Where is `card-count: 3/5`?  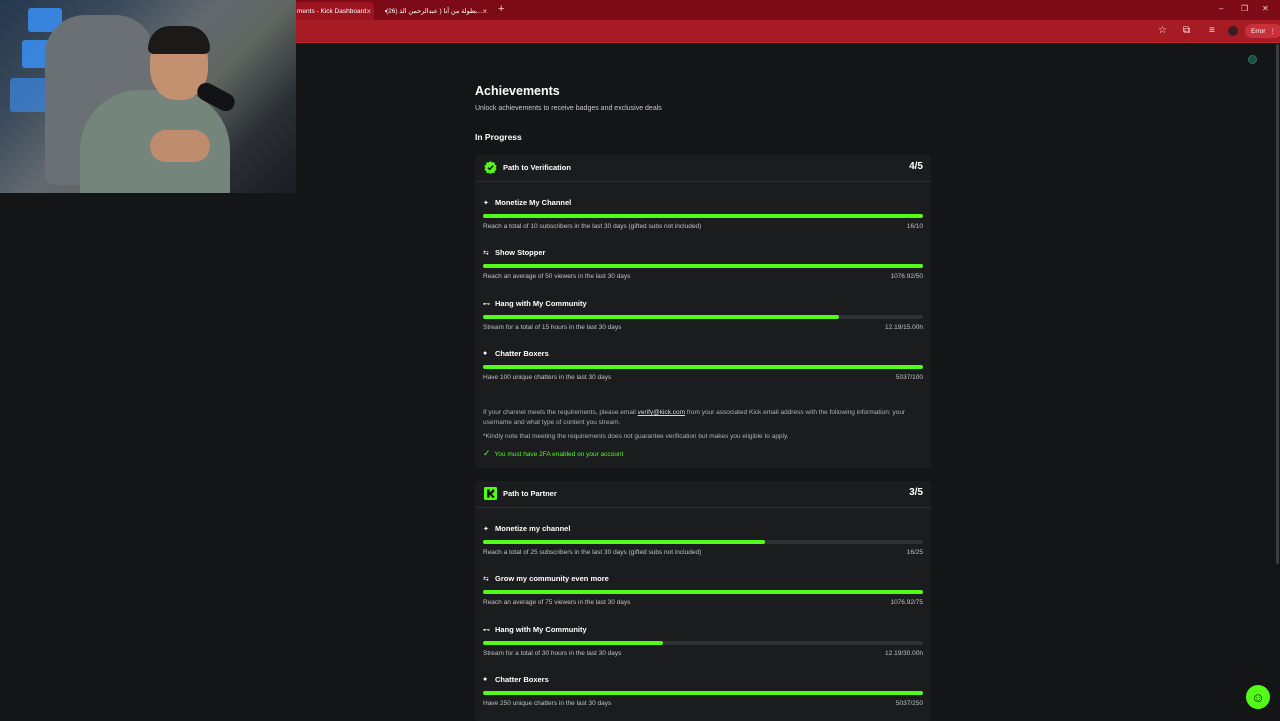 card-count: 3/5 is located at coordinates (916, 492).